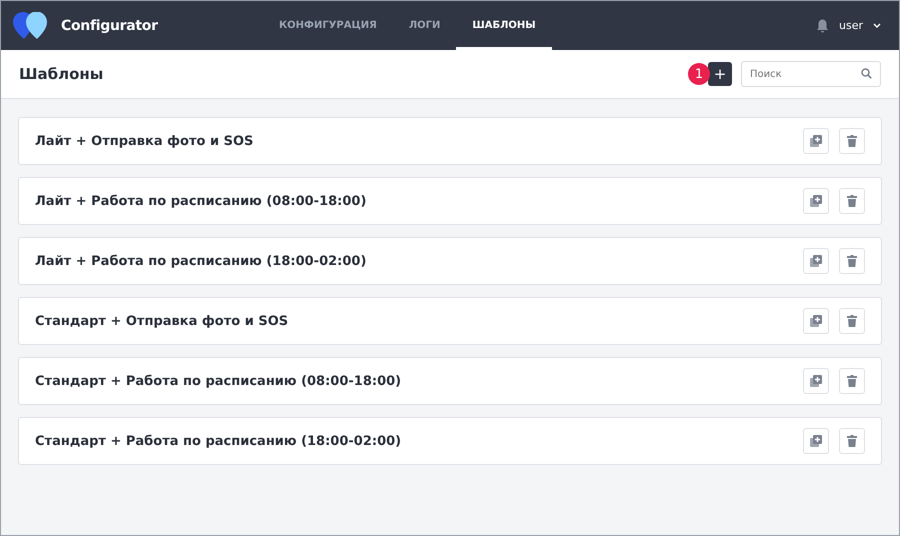 The image size is (900, 536). Describe the element at coordinates (720, 74) in the screenshot. I see `add-button: +` at that location.